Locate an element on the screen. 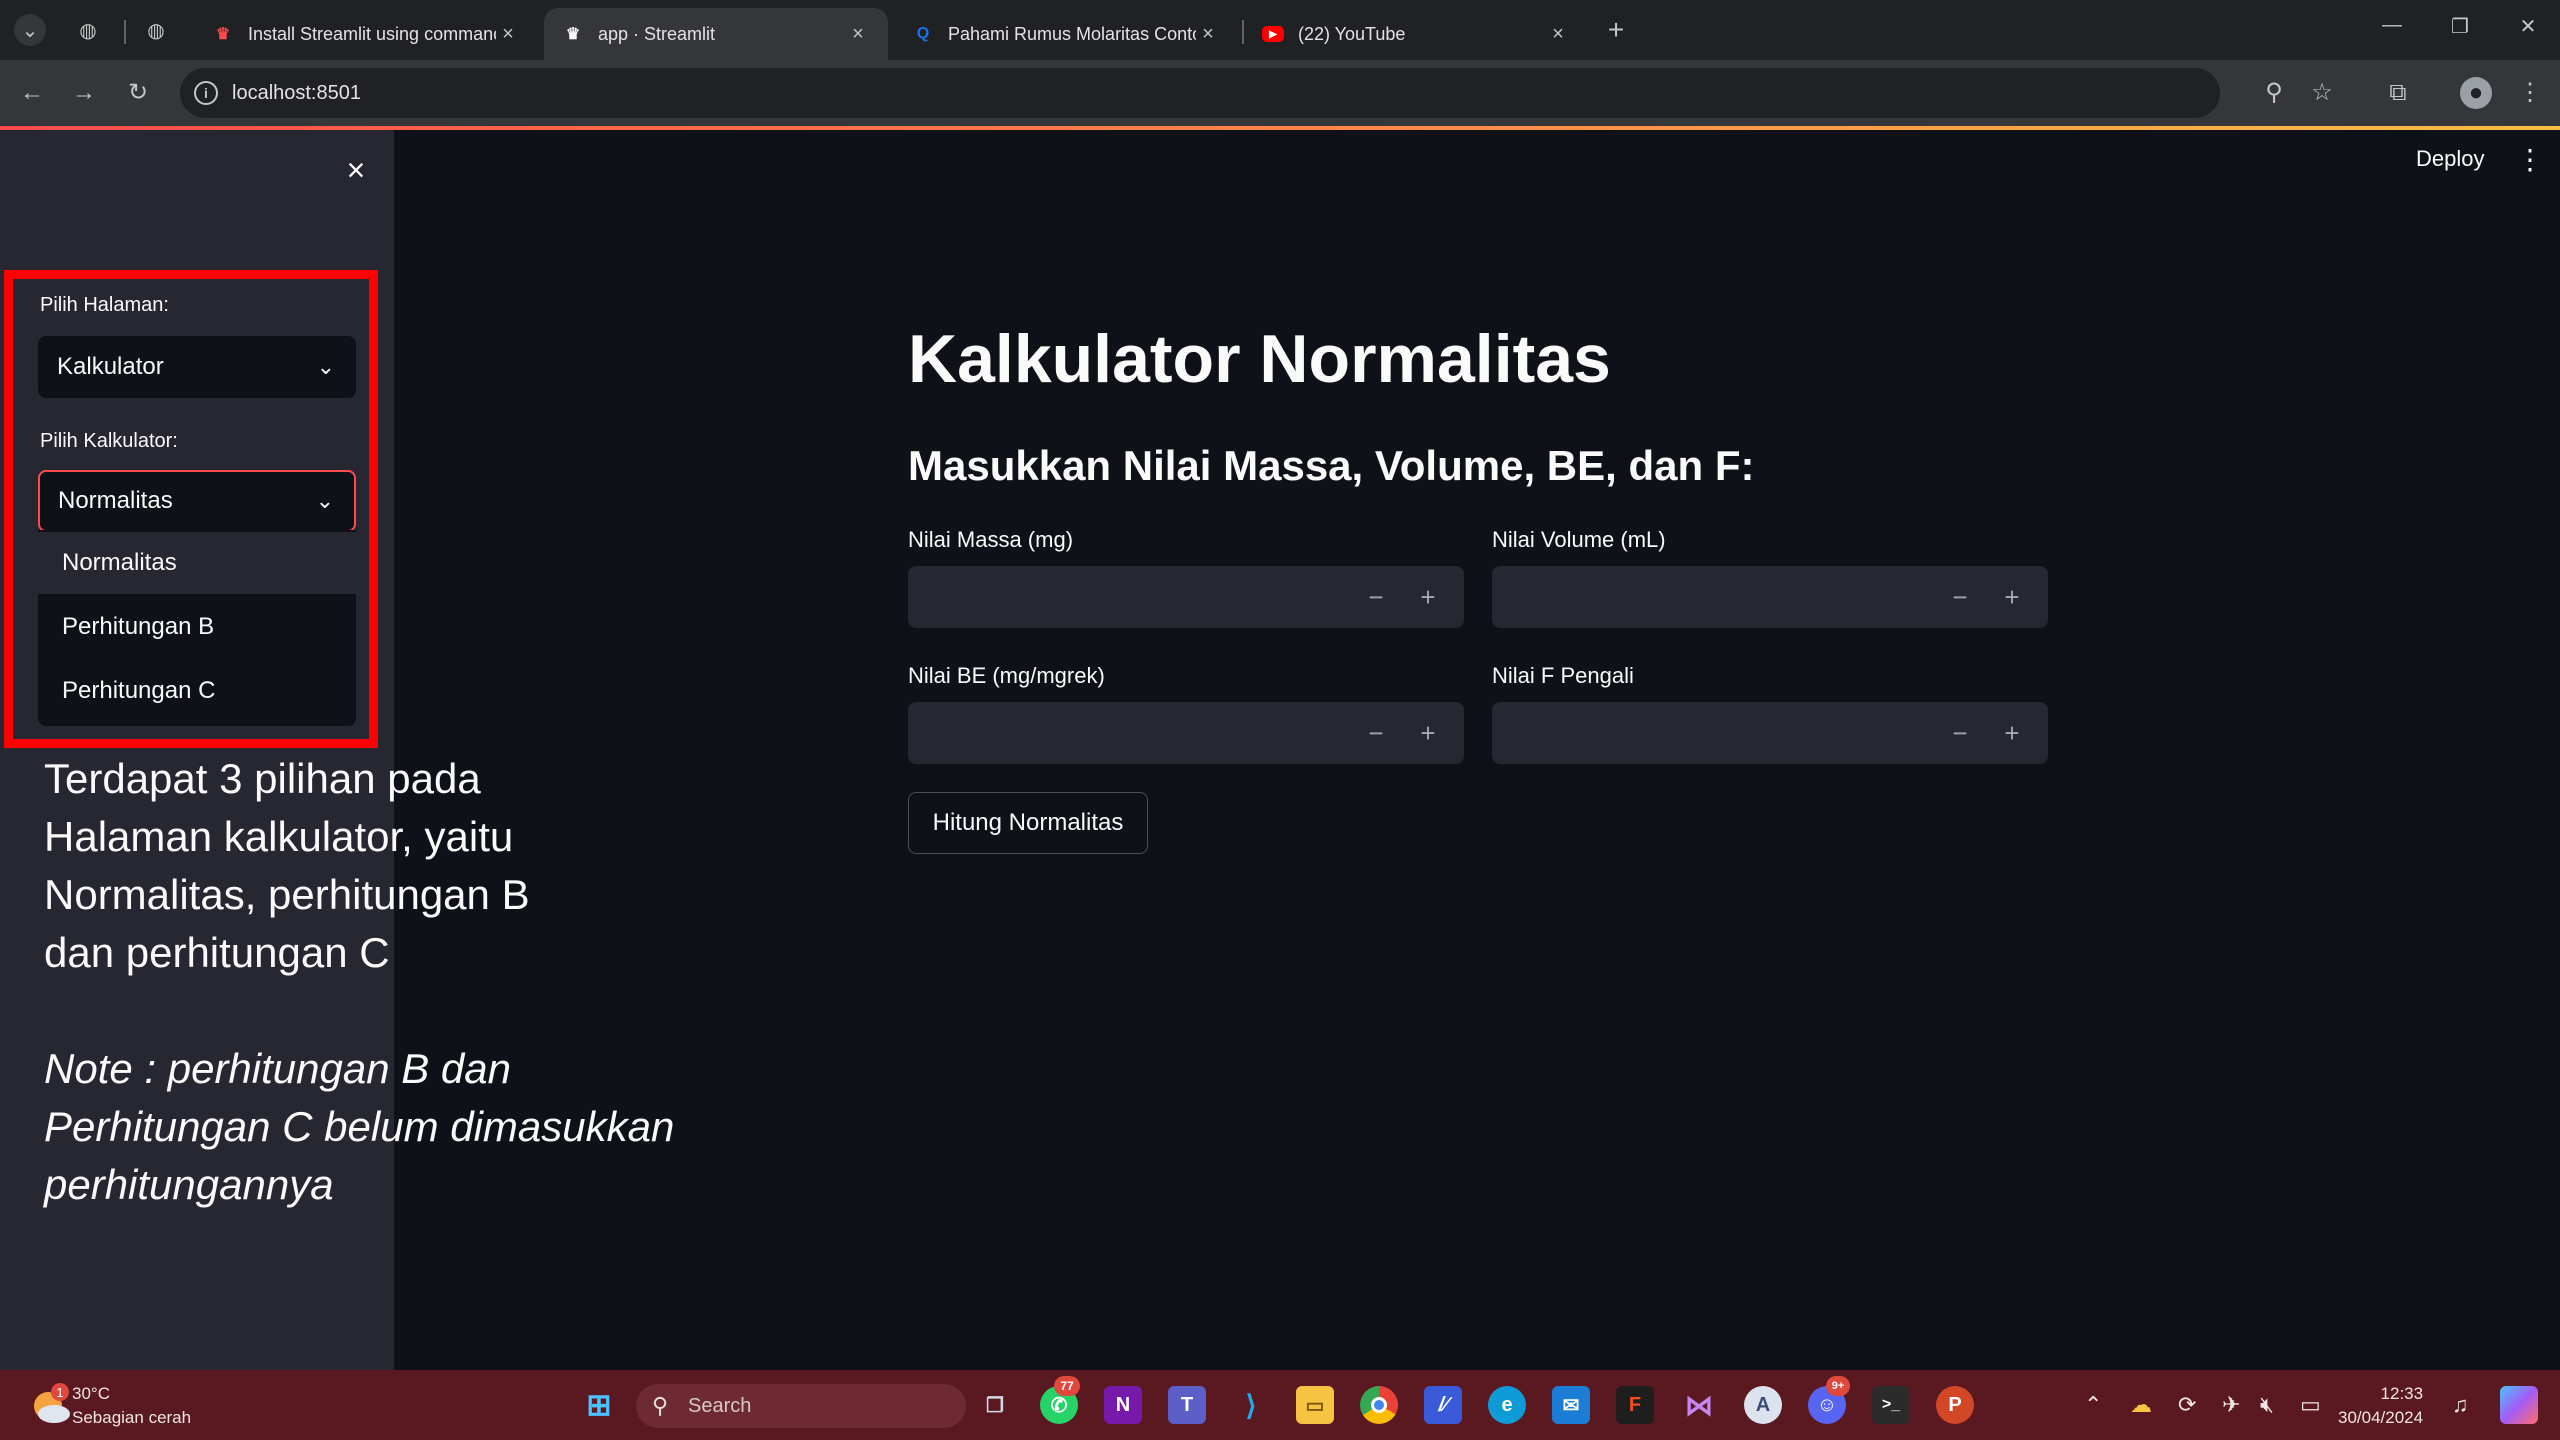  browser-menu-icon: ⋮ is located at coordinates (2530, 93).